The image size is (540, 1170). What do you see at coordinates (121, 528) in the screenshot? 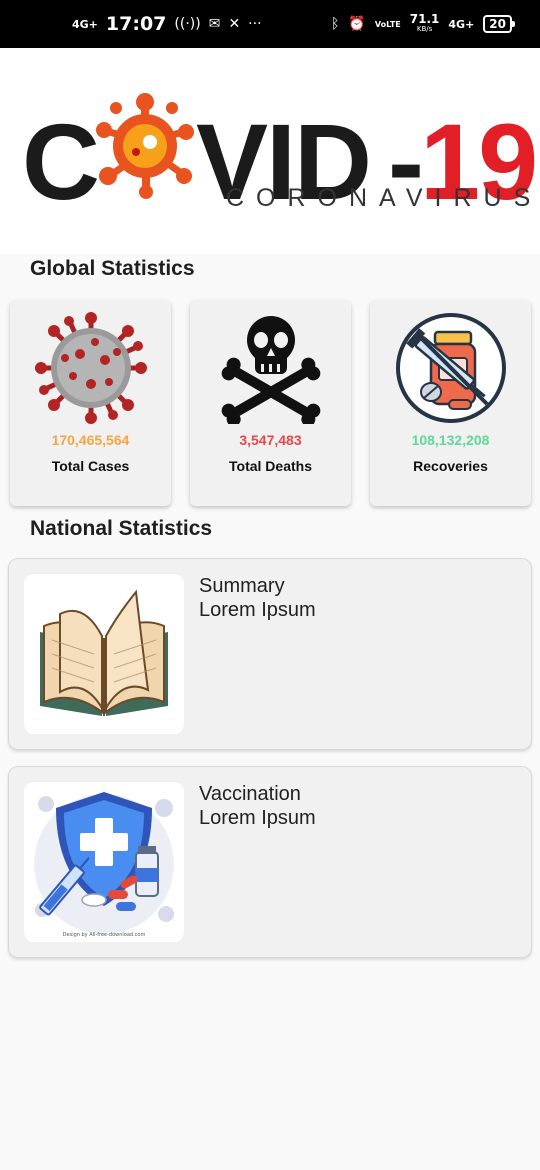
I see `national-statistics-title: National Statistics` at bounding box center [121, 528].